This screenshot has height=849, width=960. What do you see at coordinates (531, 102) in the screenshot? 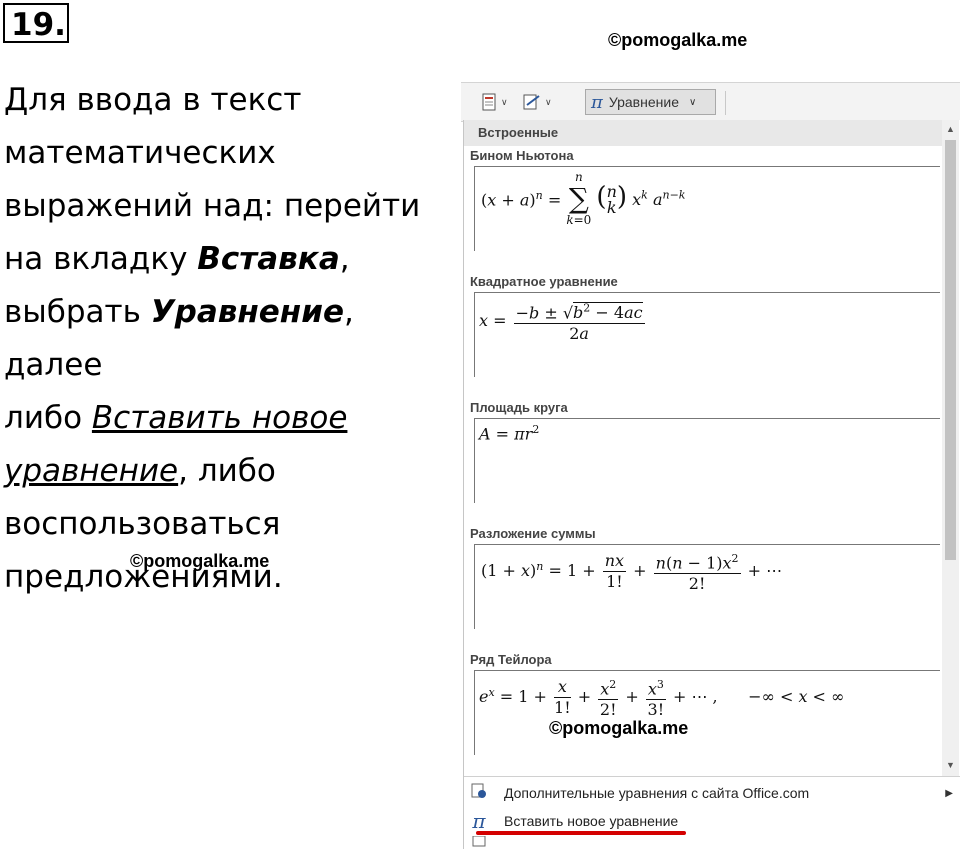
I see `signature-icon` at bounding box center [531, 102].